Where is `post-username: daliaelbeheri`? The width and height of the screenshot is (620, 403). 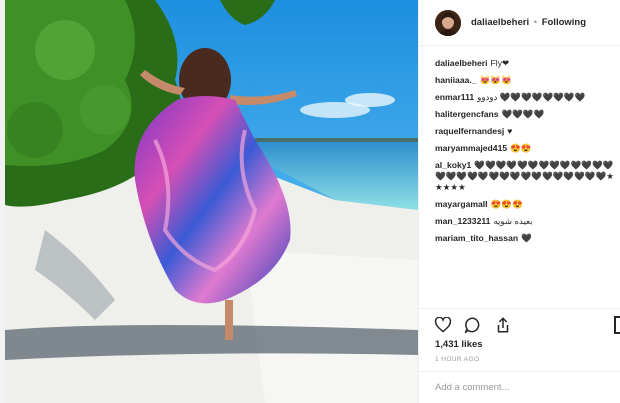
post-username: daliaelbeheri is located at coordinates (500, 22).